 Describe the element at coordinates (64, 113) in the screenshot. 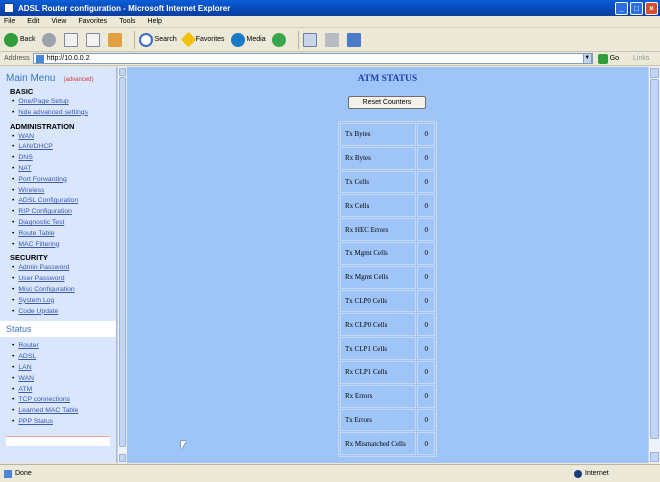

I see `menu-link: hide advanced settings` at that location.